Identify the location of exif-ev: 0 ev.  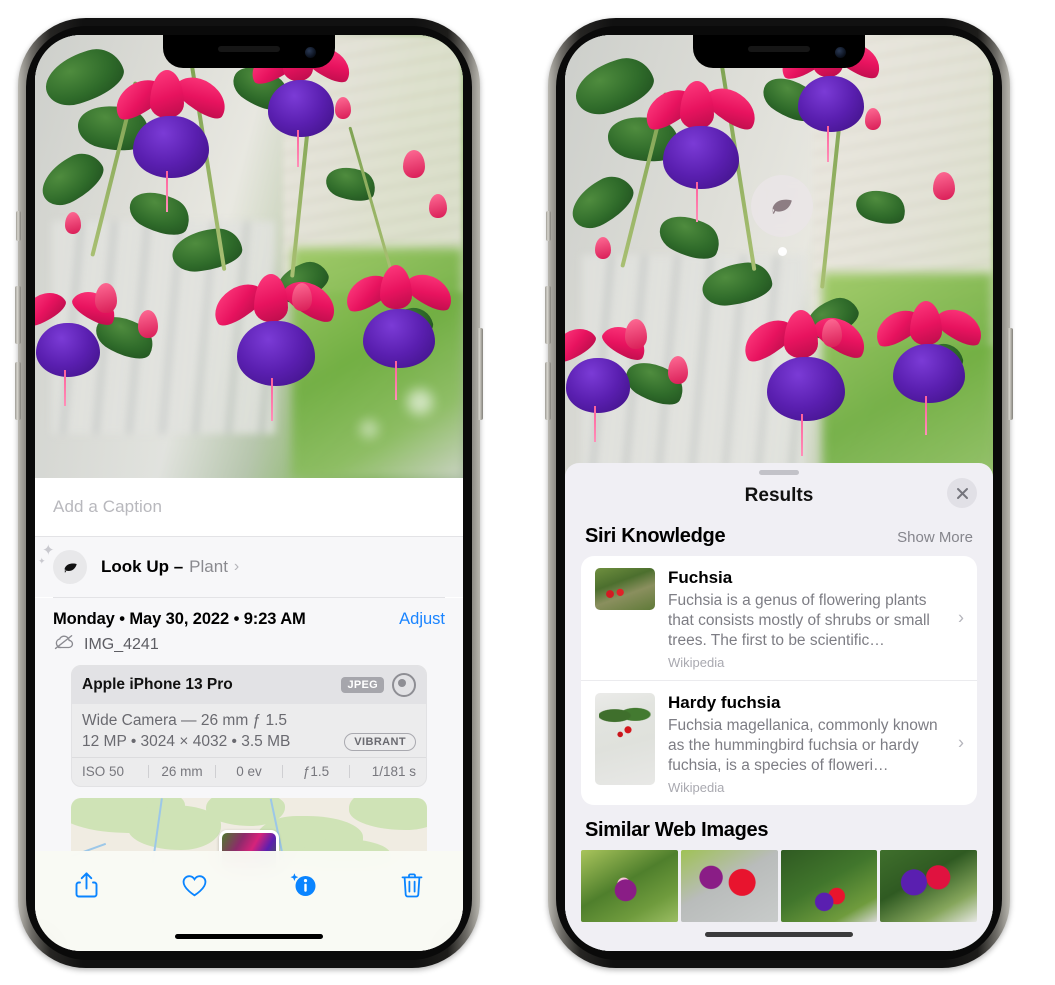
(249, 771).